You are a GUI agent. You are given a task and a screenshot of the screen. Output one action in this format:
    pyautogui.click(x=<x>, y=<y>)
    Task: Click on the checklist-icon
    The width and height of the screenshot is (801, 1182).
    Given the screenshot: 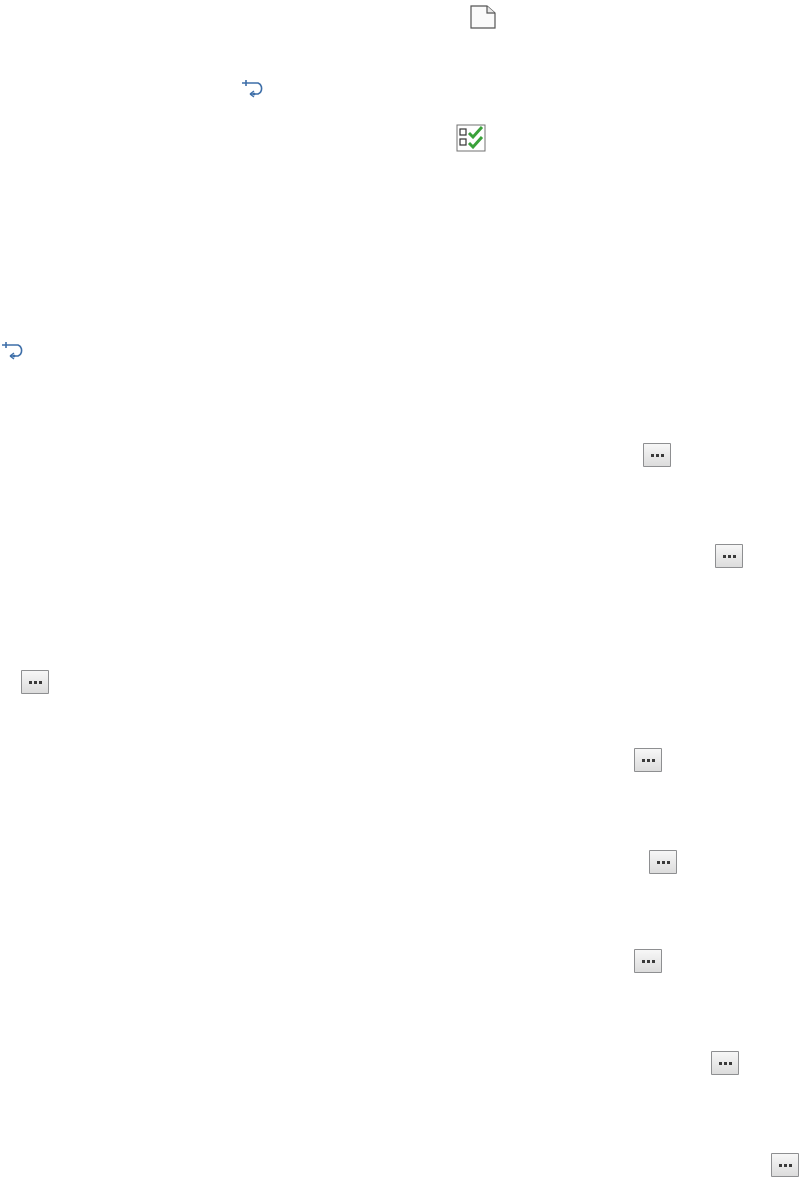 What is the action you would take?
    pyautogui.click(x=471, y=138)
    